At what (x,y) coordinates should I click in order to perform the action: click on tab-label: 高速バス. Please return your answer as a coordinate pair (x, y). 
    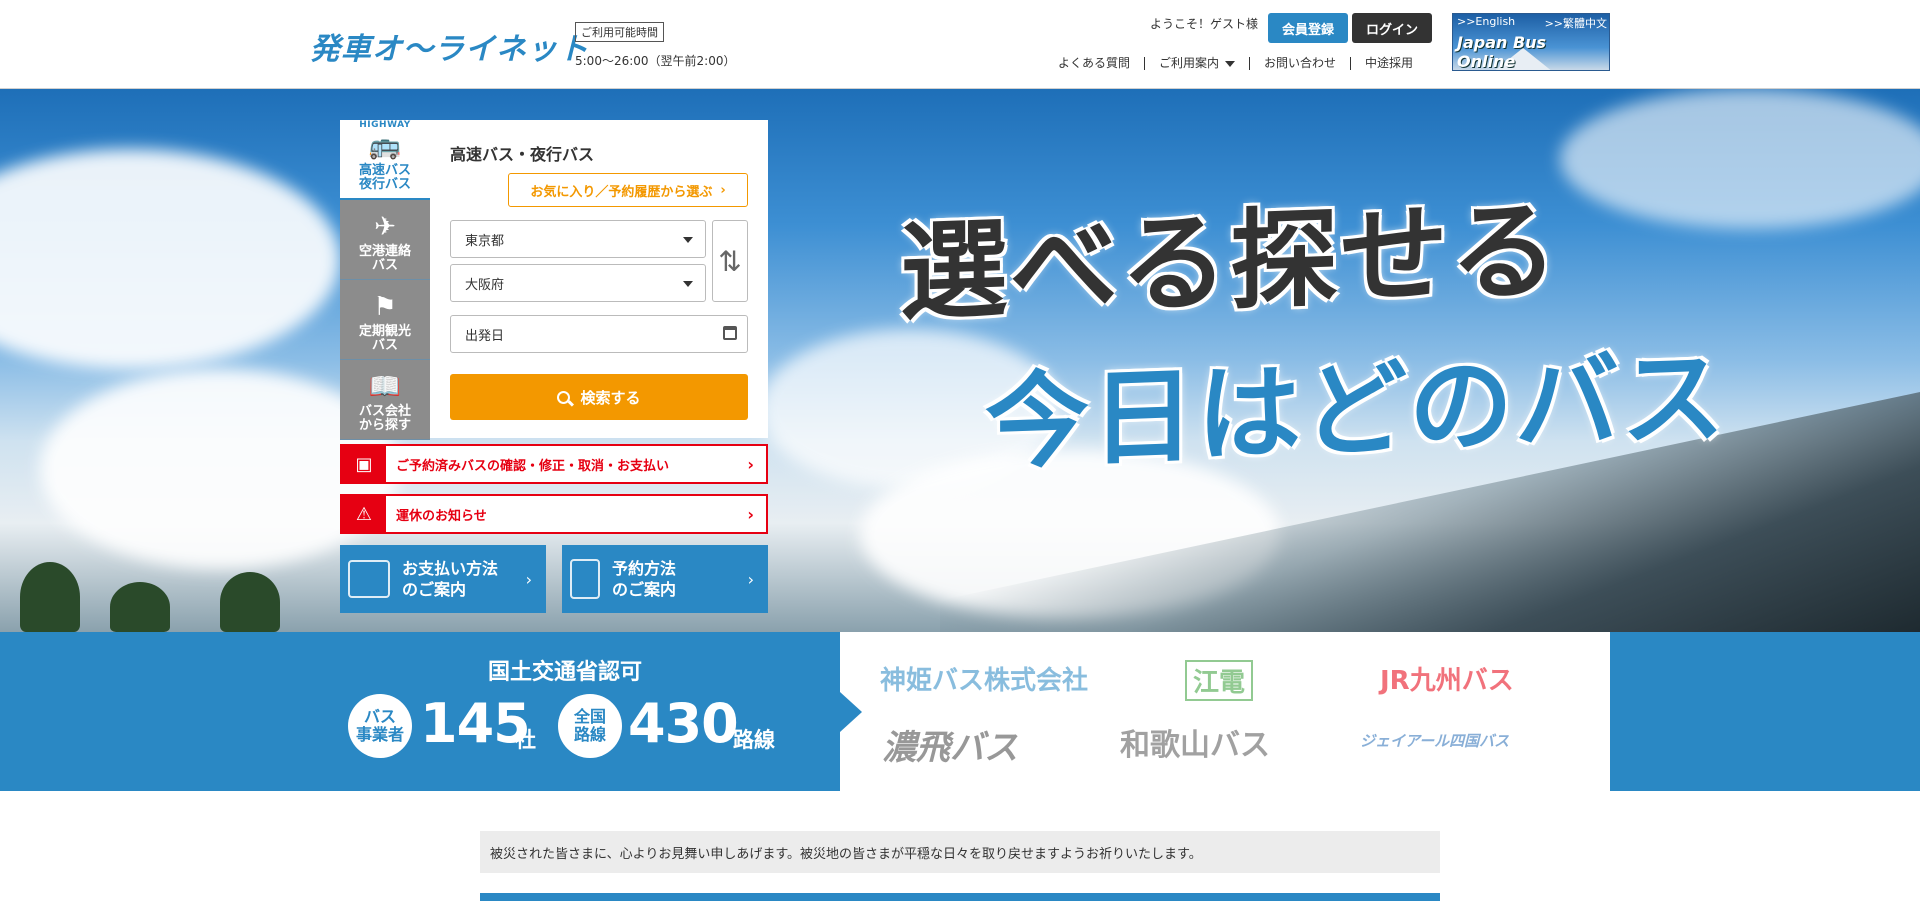
    Looking at the image, I should click on (384, 170).